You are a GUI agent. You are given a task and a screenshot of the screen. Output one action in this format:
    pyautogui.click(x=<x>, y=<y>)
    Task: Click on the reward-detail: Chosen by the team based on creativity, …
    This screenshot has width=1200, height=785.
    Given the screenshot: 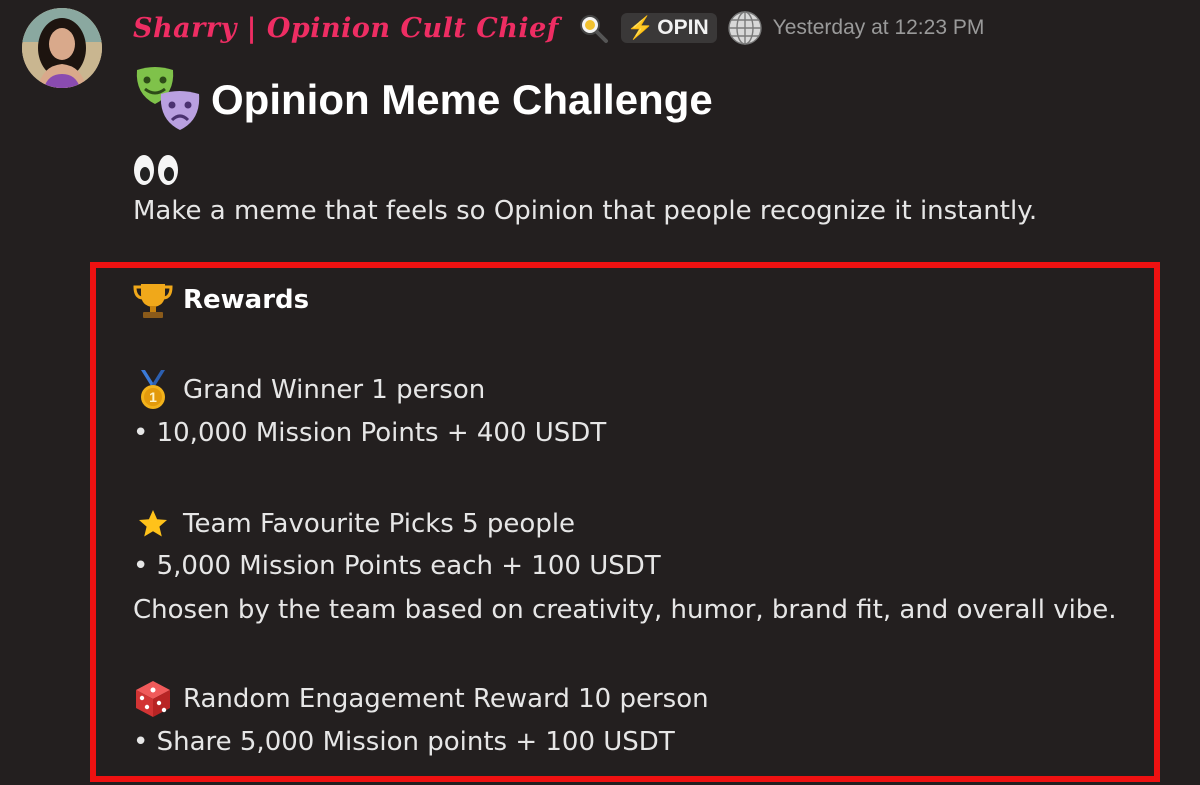 What is the action you would take?
    pyautogui.click(x=625, y=610)
    